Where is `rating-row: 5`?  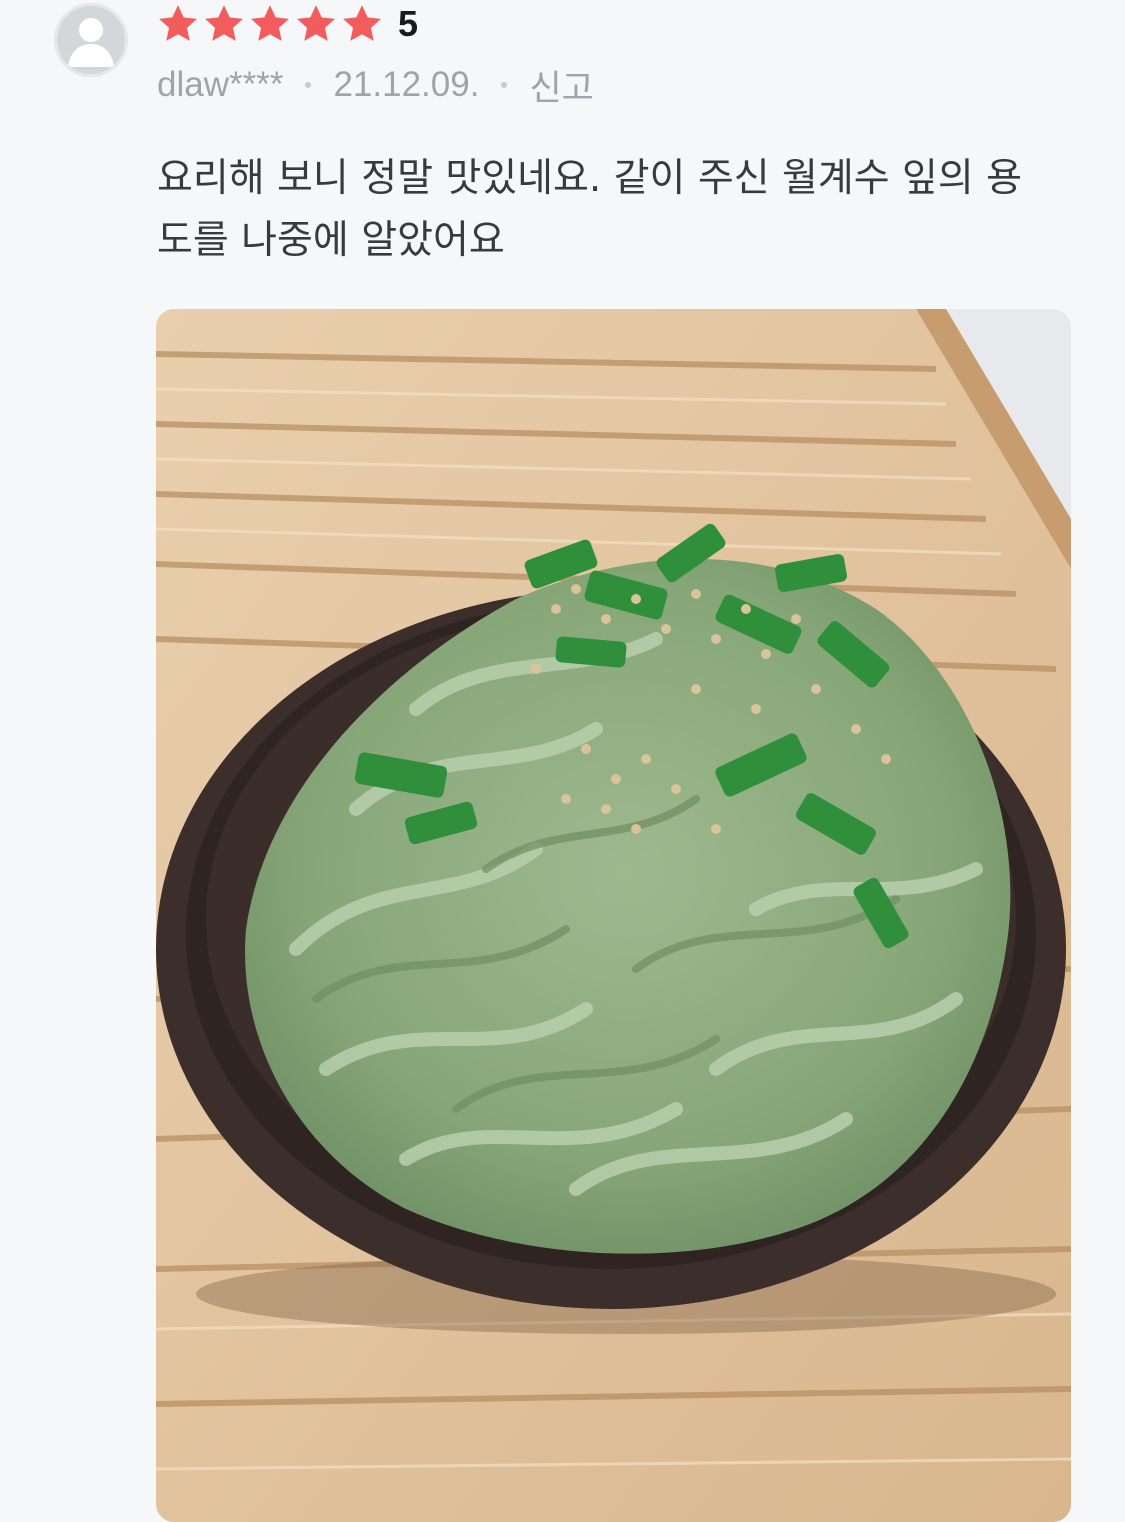
rating-row: 5 is located at coordinates (287, 24).